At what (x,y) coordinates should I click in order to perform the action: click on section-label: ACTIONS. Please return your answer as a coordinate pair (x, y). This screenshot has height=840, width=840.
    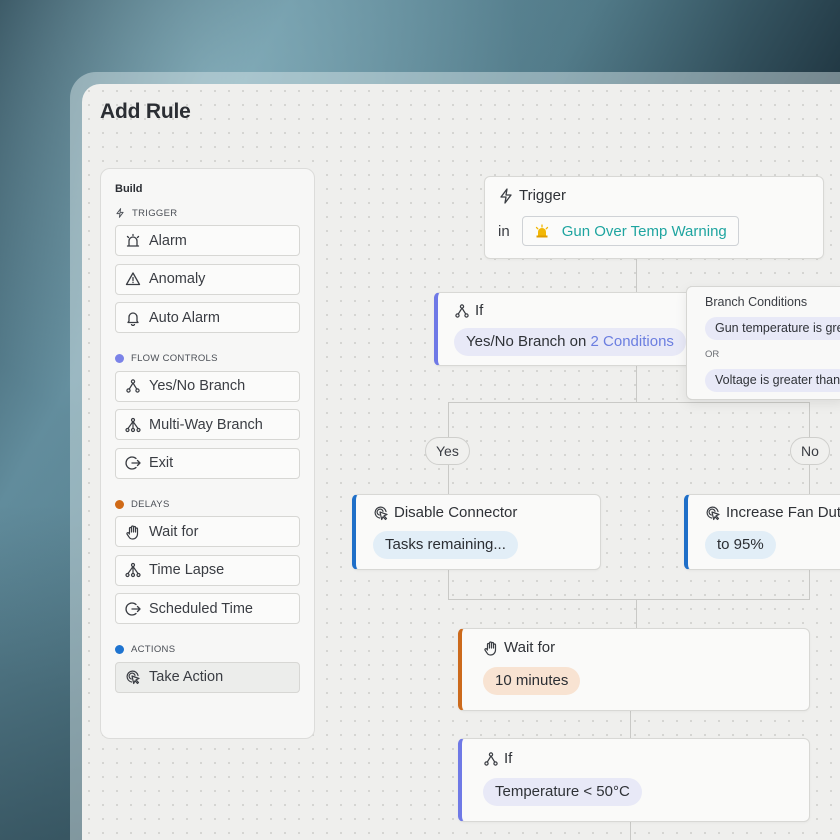
    Looking at the image, I should click on (153, 649).